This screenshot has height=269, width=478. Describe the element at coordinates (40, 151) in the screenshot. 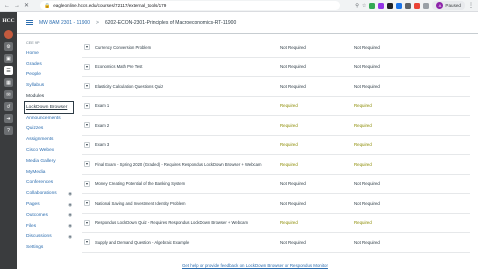

I see `nav-label: Cisco Webex` at that location.